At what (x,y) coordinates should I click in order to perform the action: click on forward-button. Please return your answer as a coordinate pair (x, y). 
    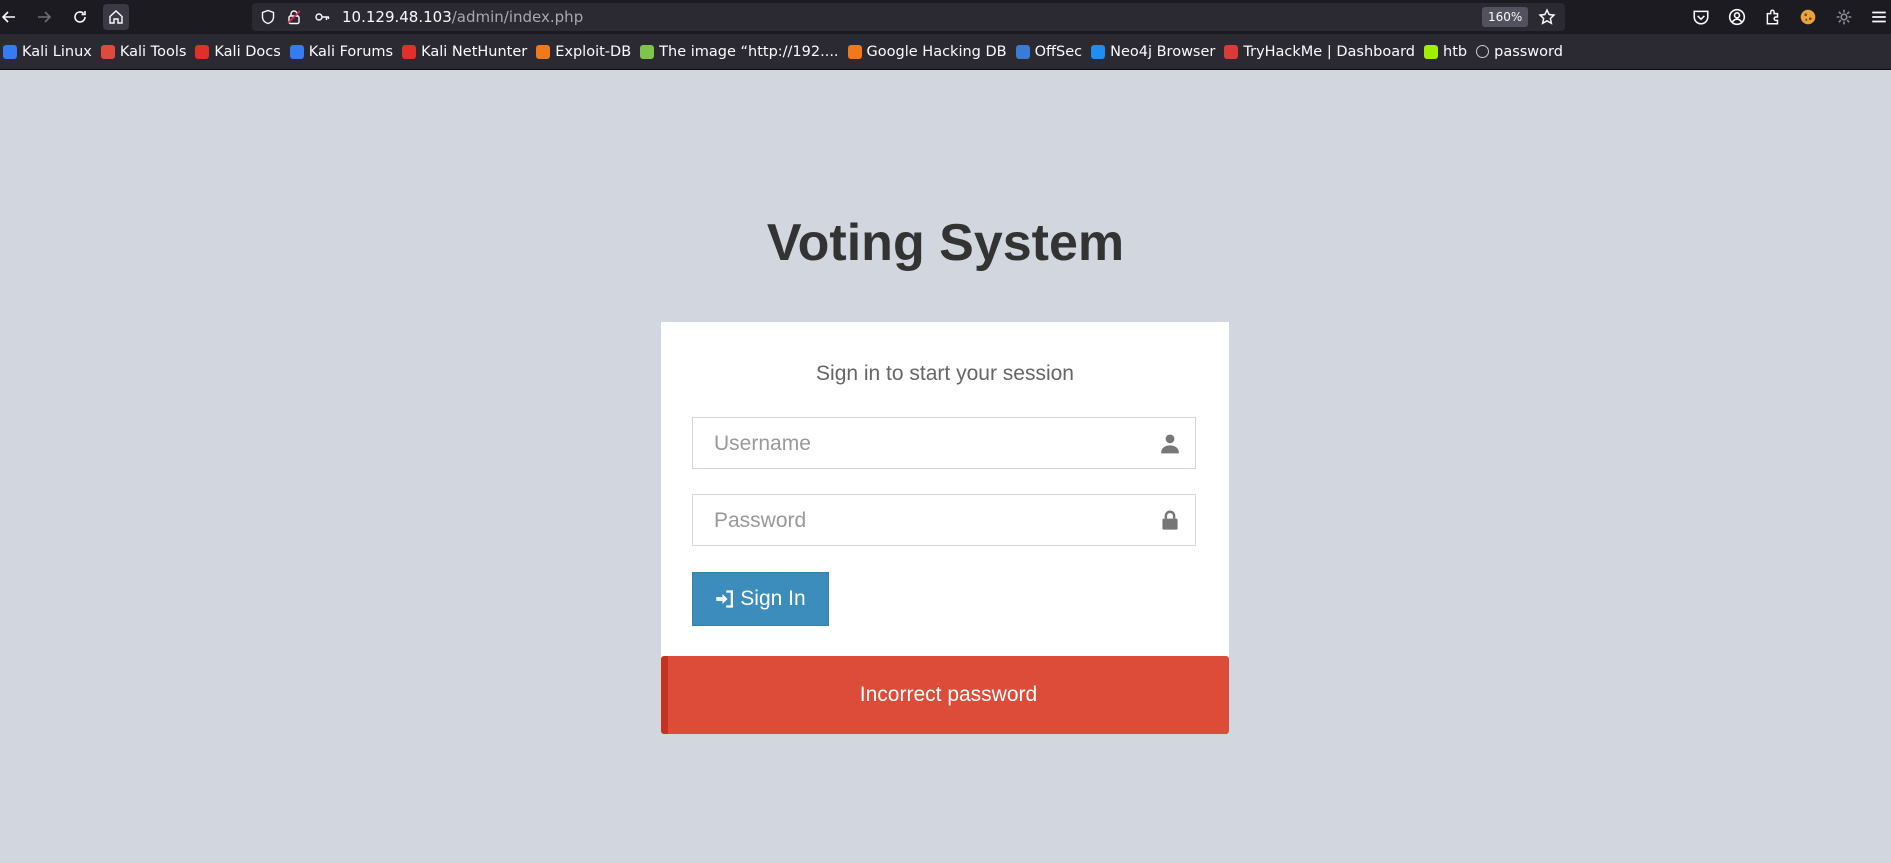
    Looking at the image, I should click on (44, 17).